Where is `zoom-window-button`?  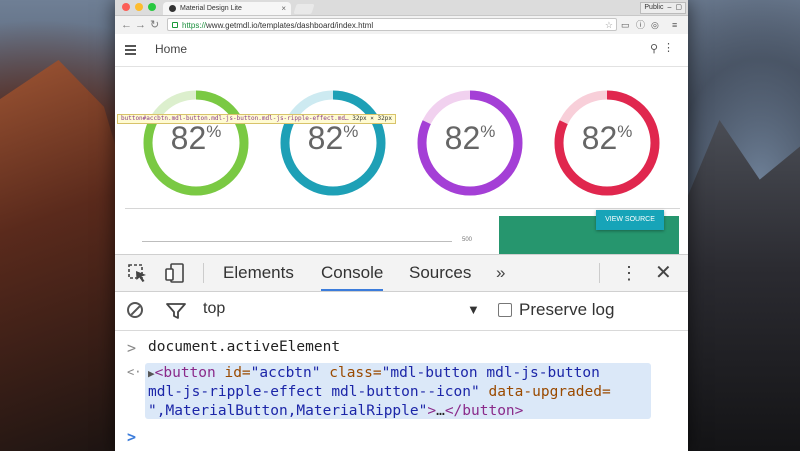 zoom-window-button is located at coordinates (152, 7).